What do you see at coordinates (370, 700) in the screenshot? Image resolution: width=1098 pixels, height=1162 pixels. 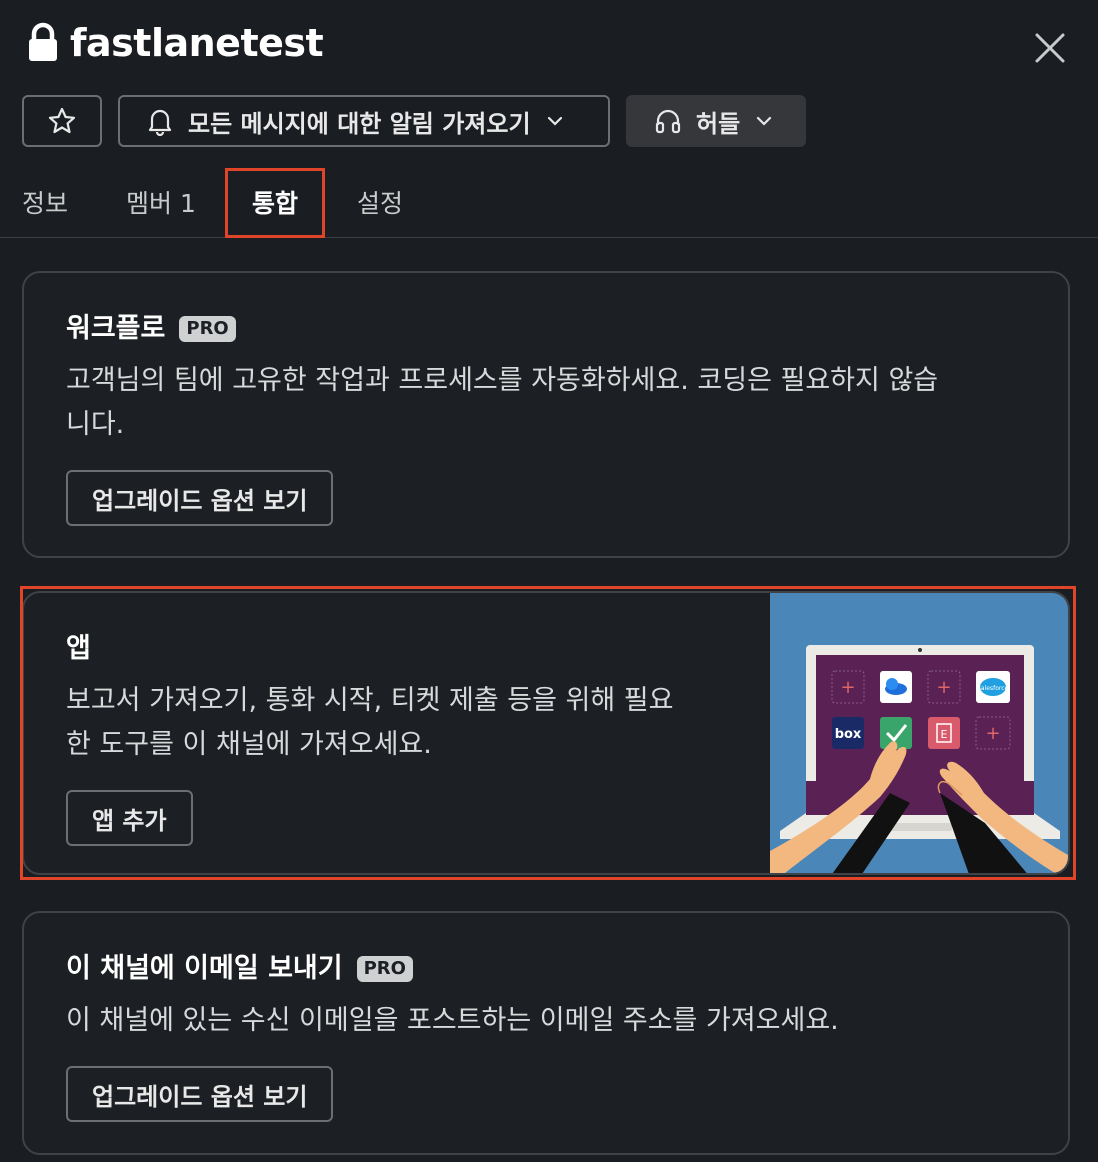 I see `description-line: 보고서 가져오기, 통화 시작, 티켓 제출 등을 위해 필요` at bounding box center [370, 700].